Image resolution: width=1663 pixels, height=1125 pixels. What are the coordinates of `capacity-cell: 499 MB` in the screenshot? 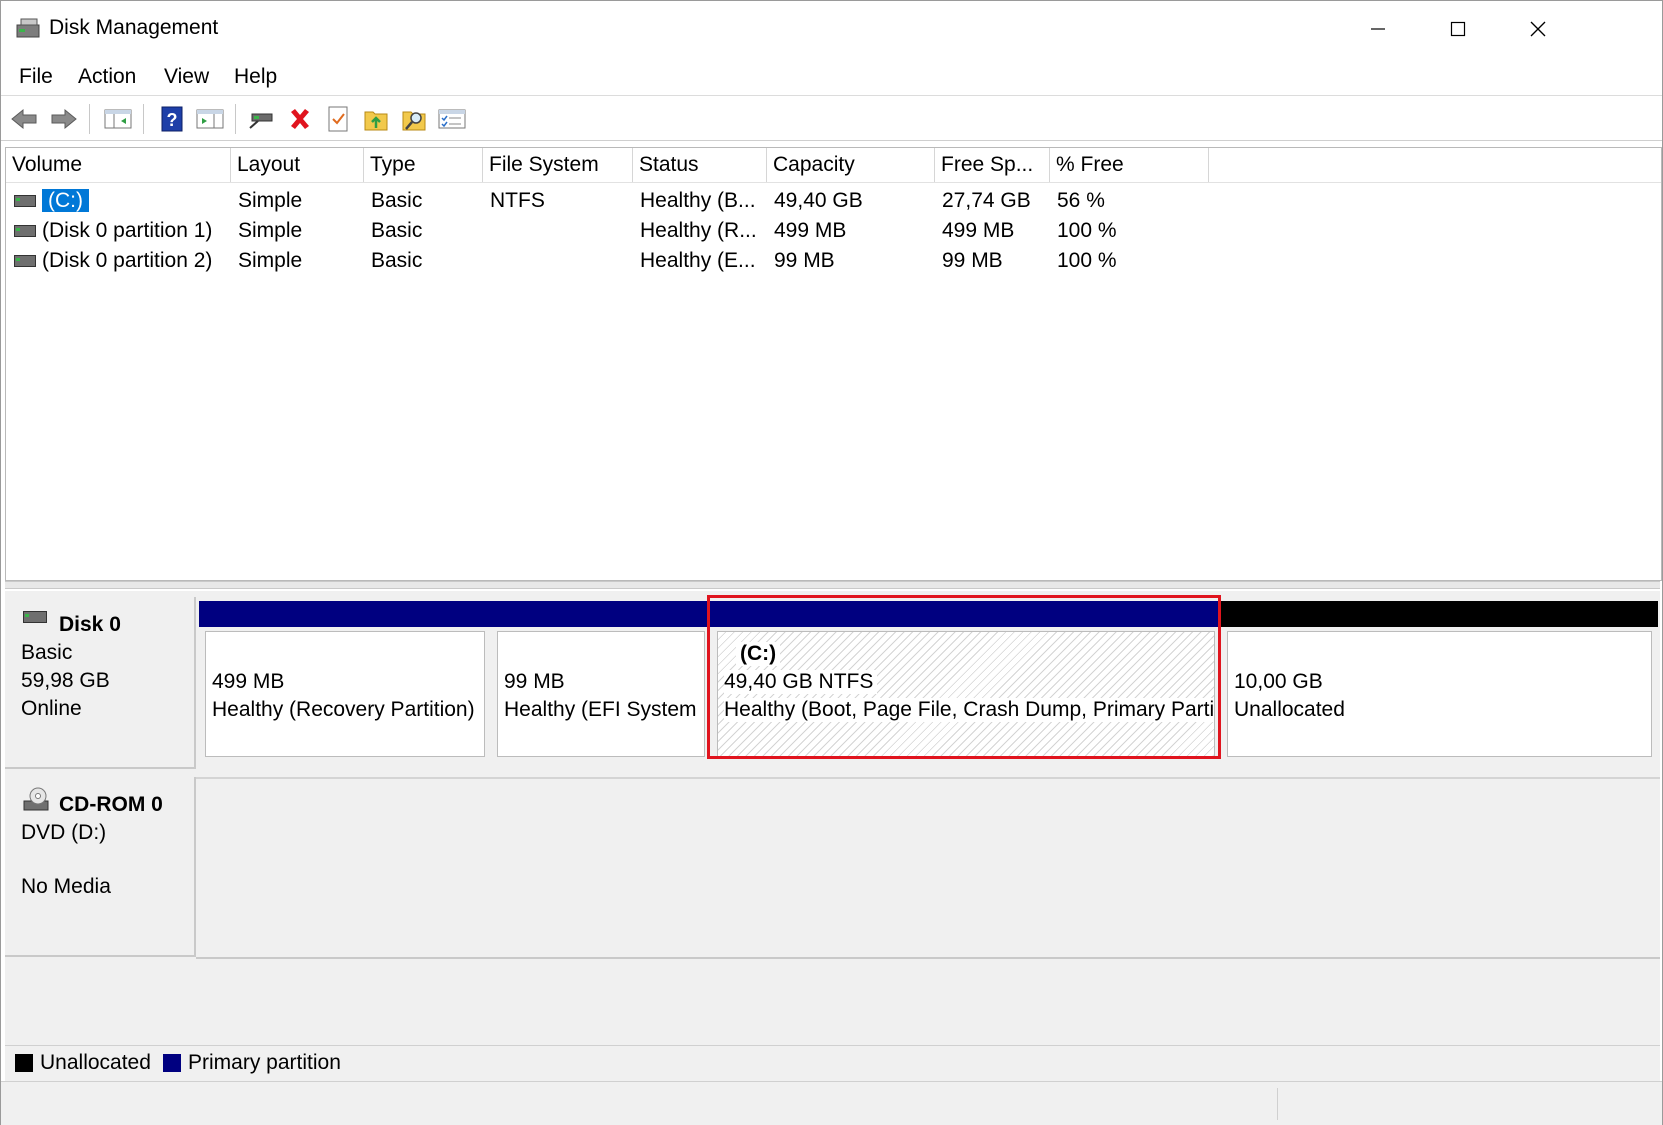 It's located at (810, 230).